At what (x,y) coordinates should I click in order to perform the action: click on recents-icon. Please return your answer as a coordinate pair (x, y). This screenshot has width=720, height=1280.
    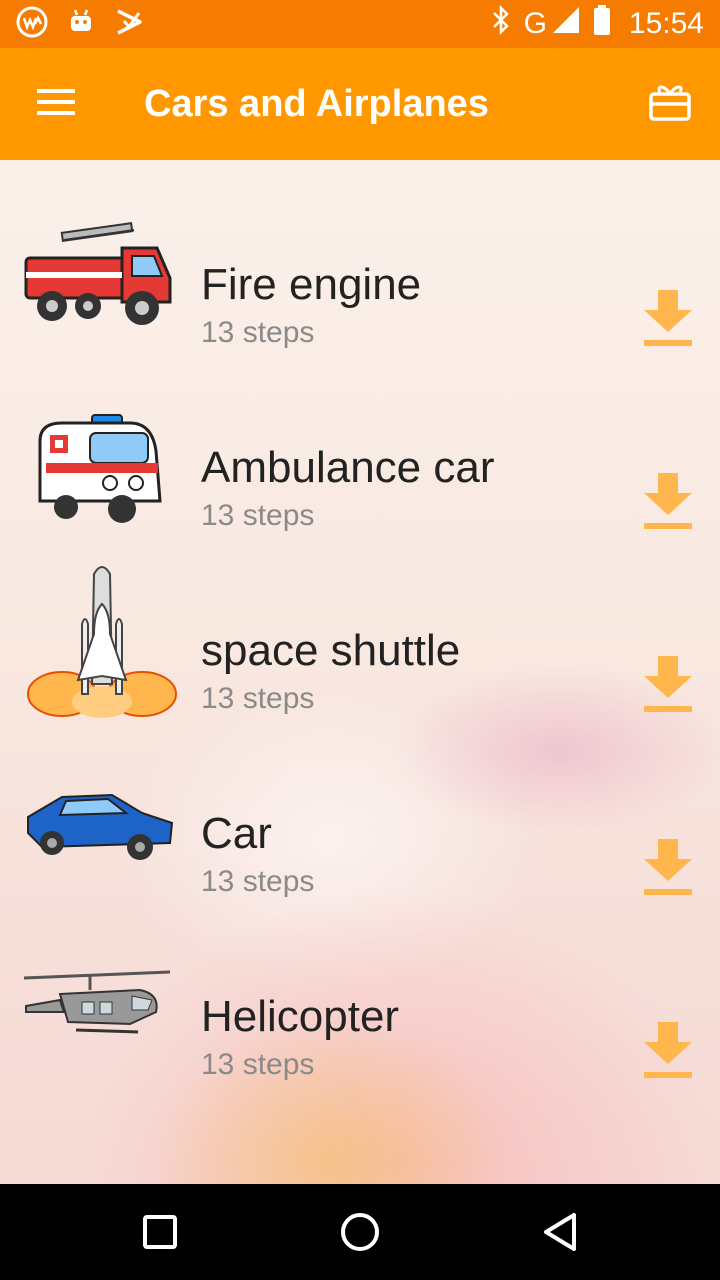
    Looking at the image, I should click on (160, 1232).